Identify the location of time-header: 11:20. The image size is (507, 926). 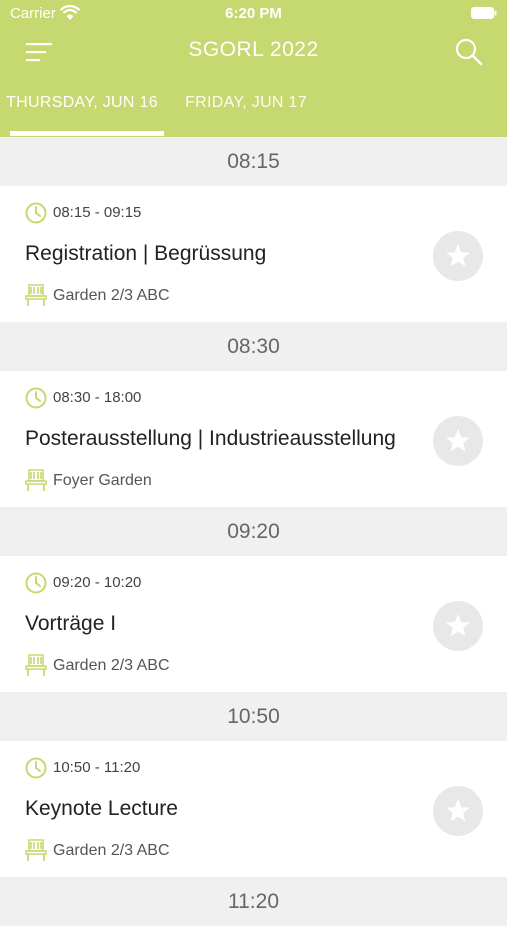
(253, 901).